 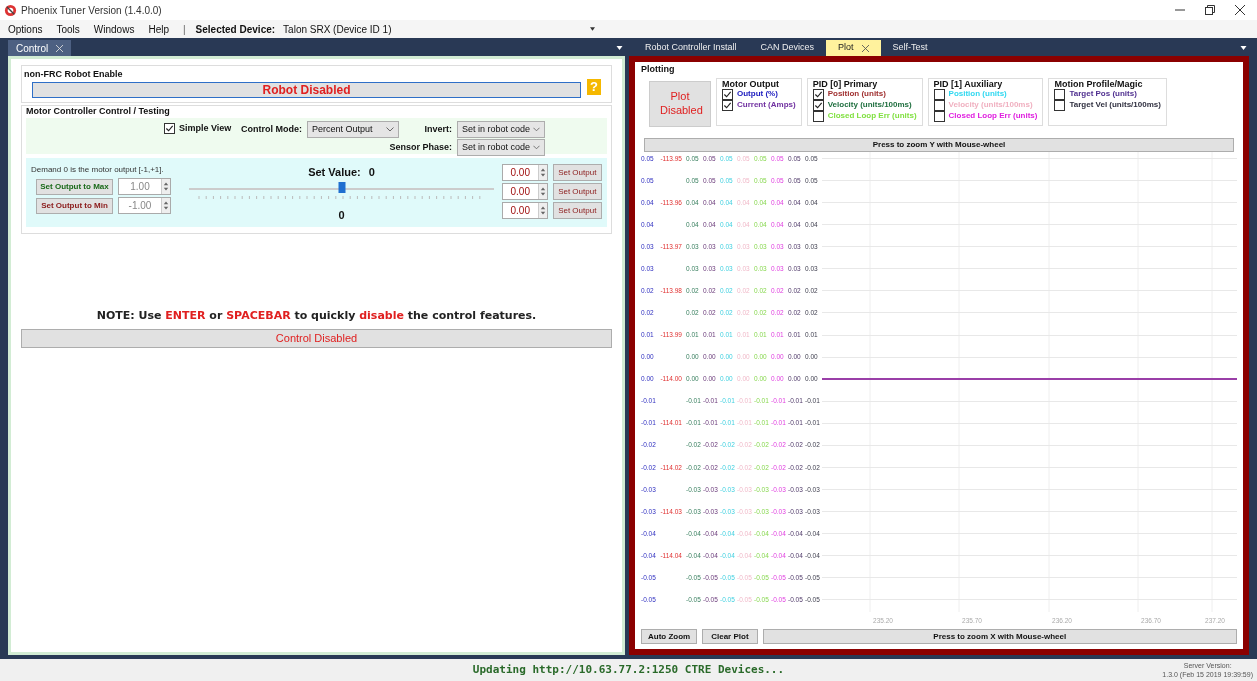 I want to click on tab: CAN Devices, so click(x=787, y=48).